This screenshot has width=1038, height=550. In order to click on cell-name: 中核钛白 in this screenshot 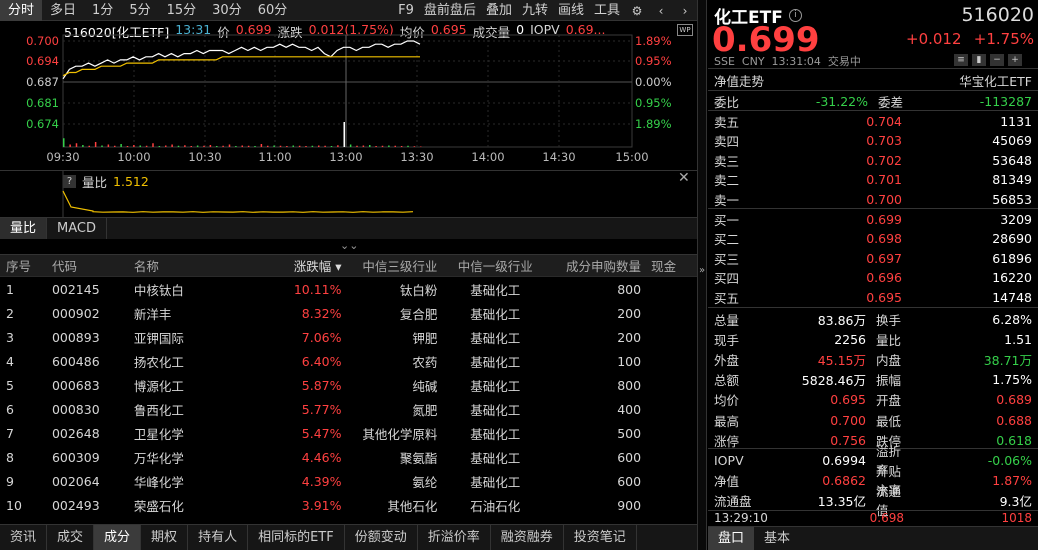, I will do `click(158, 290)`.